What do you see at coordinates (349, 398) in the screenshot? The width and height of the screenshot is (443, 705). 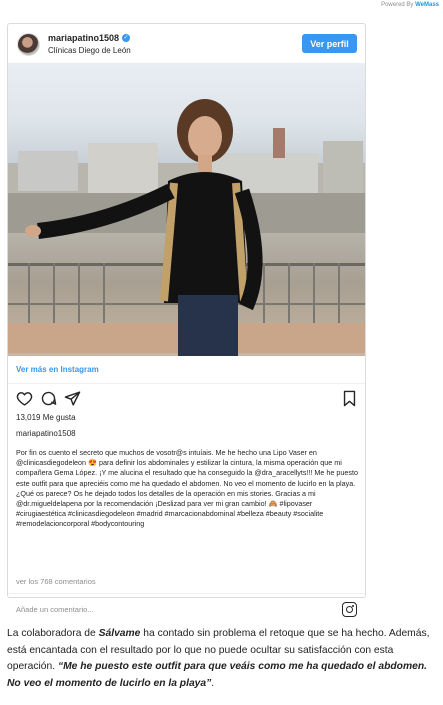 I see `bookmark-icon` at bounding box center [349, 398].